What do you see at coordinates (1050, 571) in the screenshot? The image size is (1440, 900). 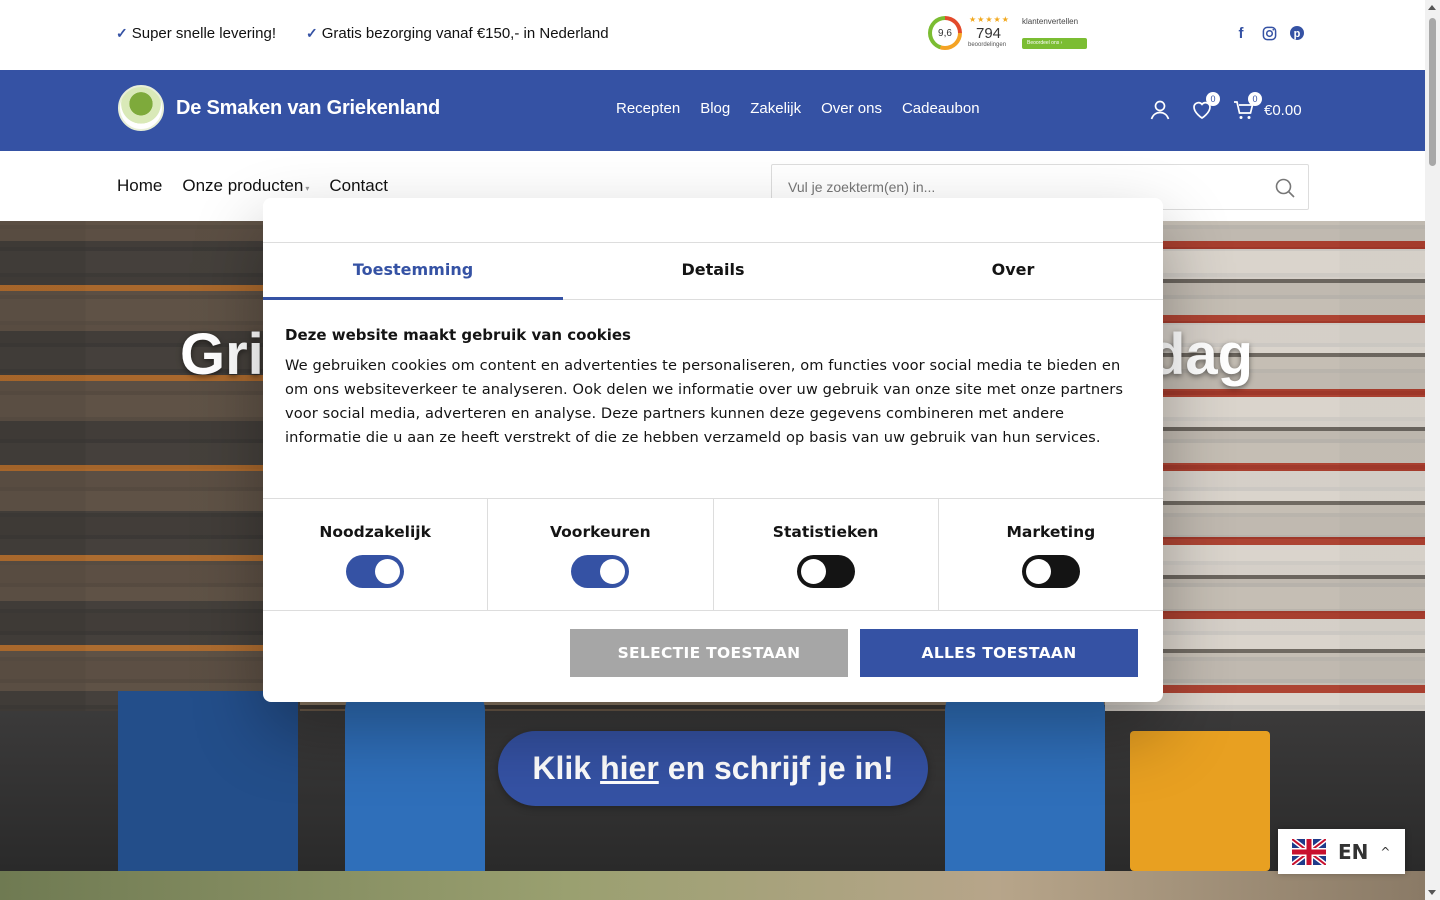 I see `marketing-switch` at bounding box center [1050, 571].